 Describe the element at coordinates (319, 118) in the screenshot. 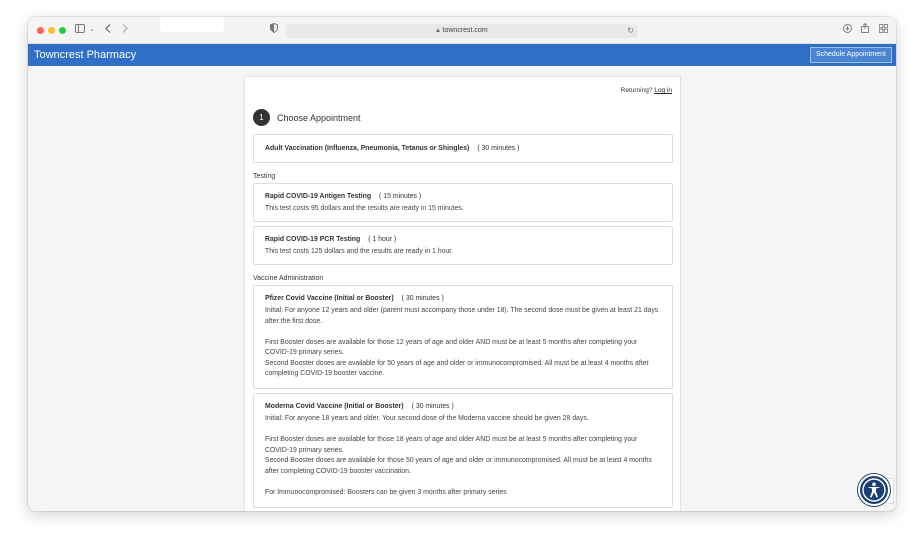

I see `step-title: Choose Appointment` at that location.